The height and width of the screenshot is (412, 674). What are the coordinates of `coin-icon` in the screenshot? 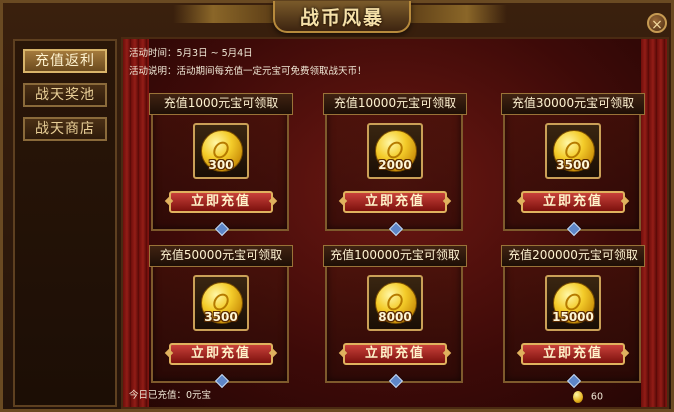 It's located at (577, 397).